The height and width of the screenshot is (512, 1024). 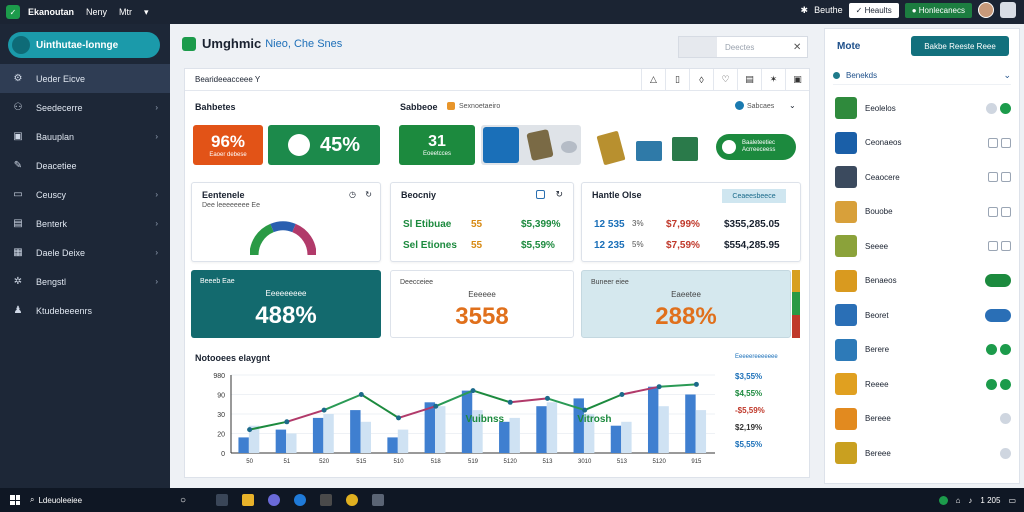 I want to click on right-panel-item: Seeee, so click(x=923, y=246).